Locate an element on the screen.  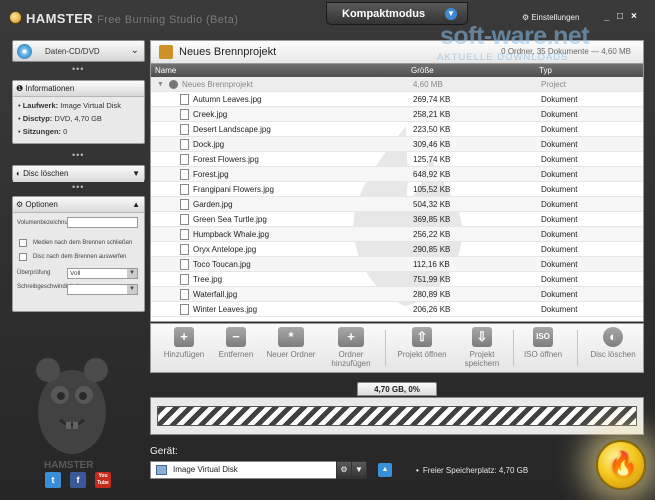
table-row: Dock.jpg 309,46 KB Dokument is located at coordinates (397, 144).